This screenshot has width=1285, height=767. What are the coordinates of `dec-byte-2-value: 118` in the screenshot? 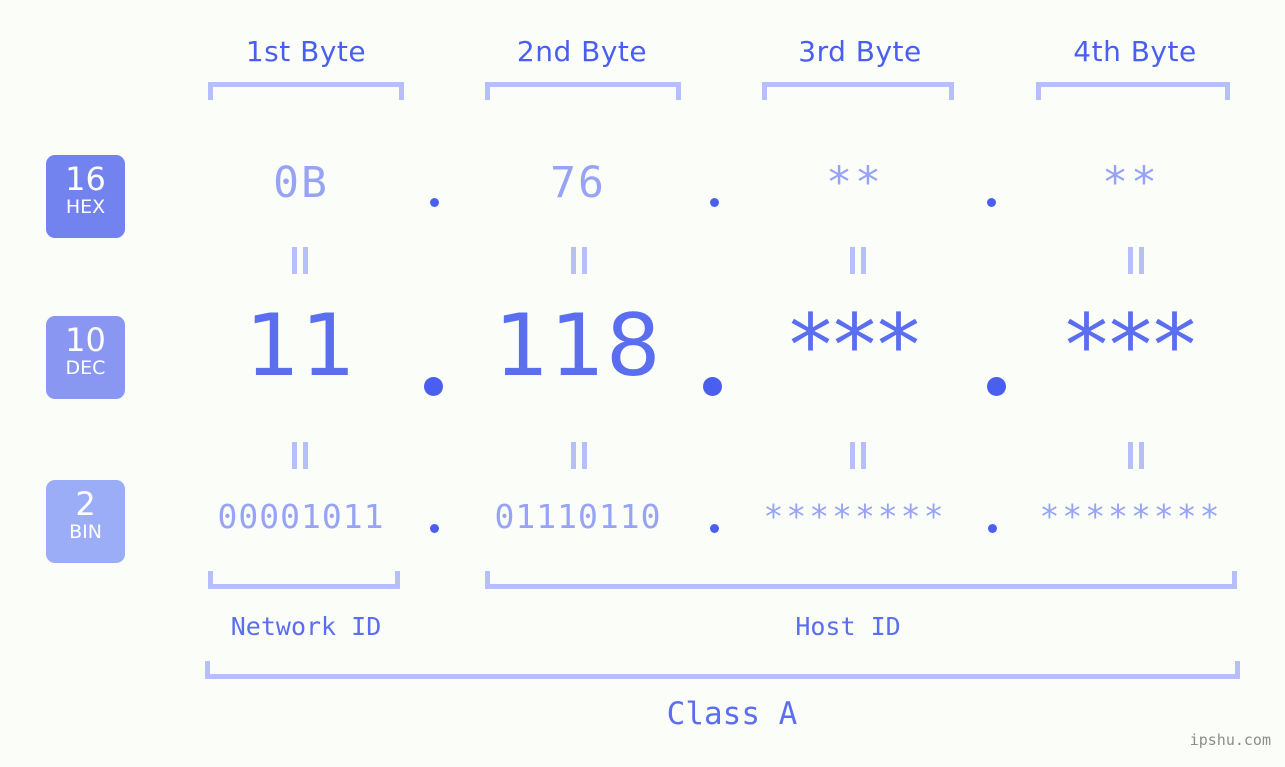 It's located at (578, 346).